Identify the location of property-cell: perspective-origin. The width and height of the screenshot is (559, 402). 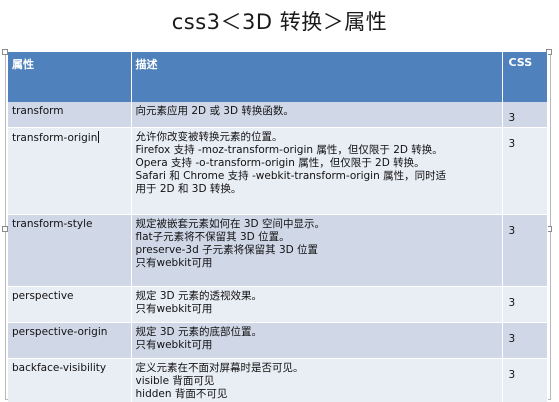
(70, 340).